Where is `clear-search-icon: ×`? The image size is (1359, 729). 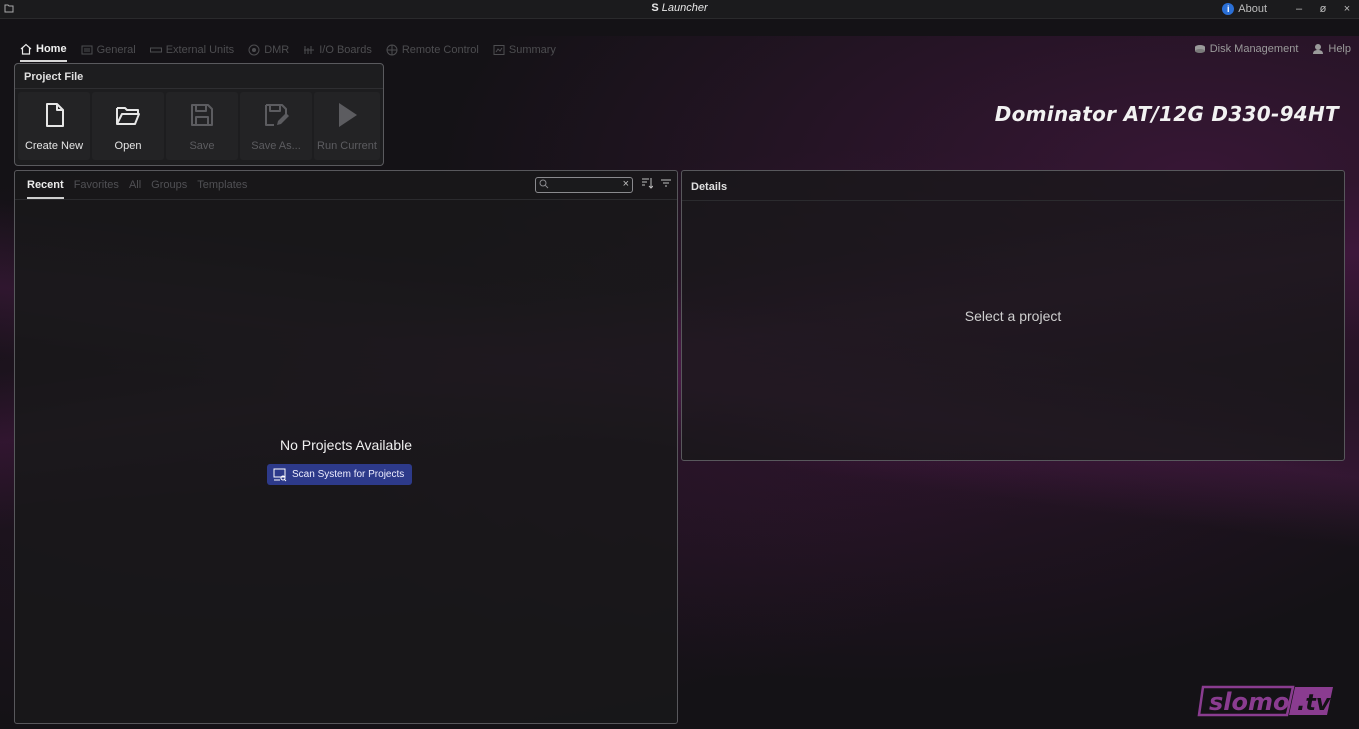 clear-search-icon: × is located at coordinates (626, 184).